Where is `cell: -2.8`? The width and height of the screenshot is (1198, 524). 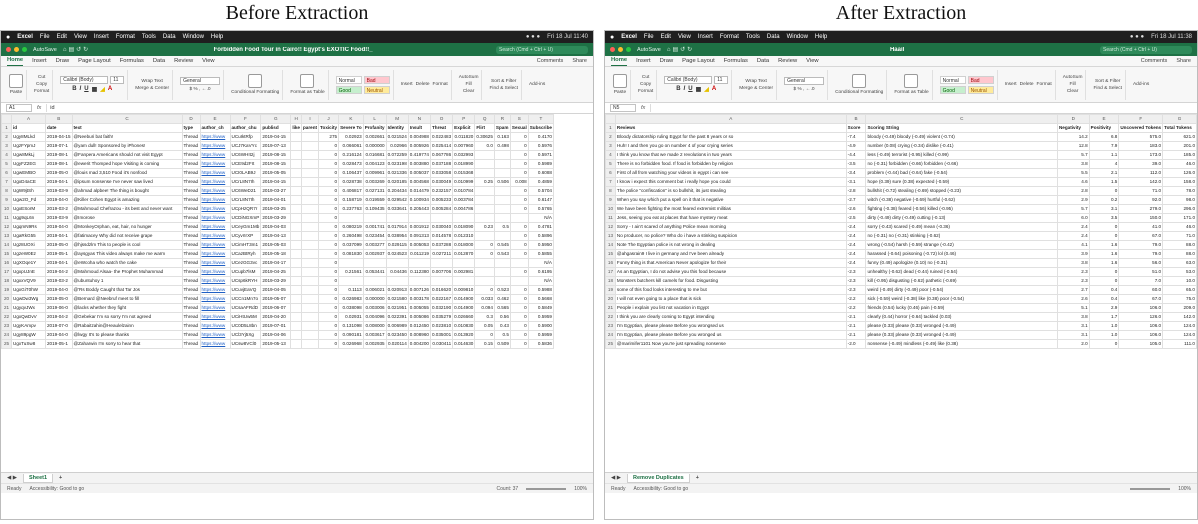
cell: -2.8 is located at coordinates (856, 191).